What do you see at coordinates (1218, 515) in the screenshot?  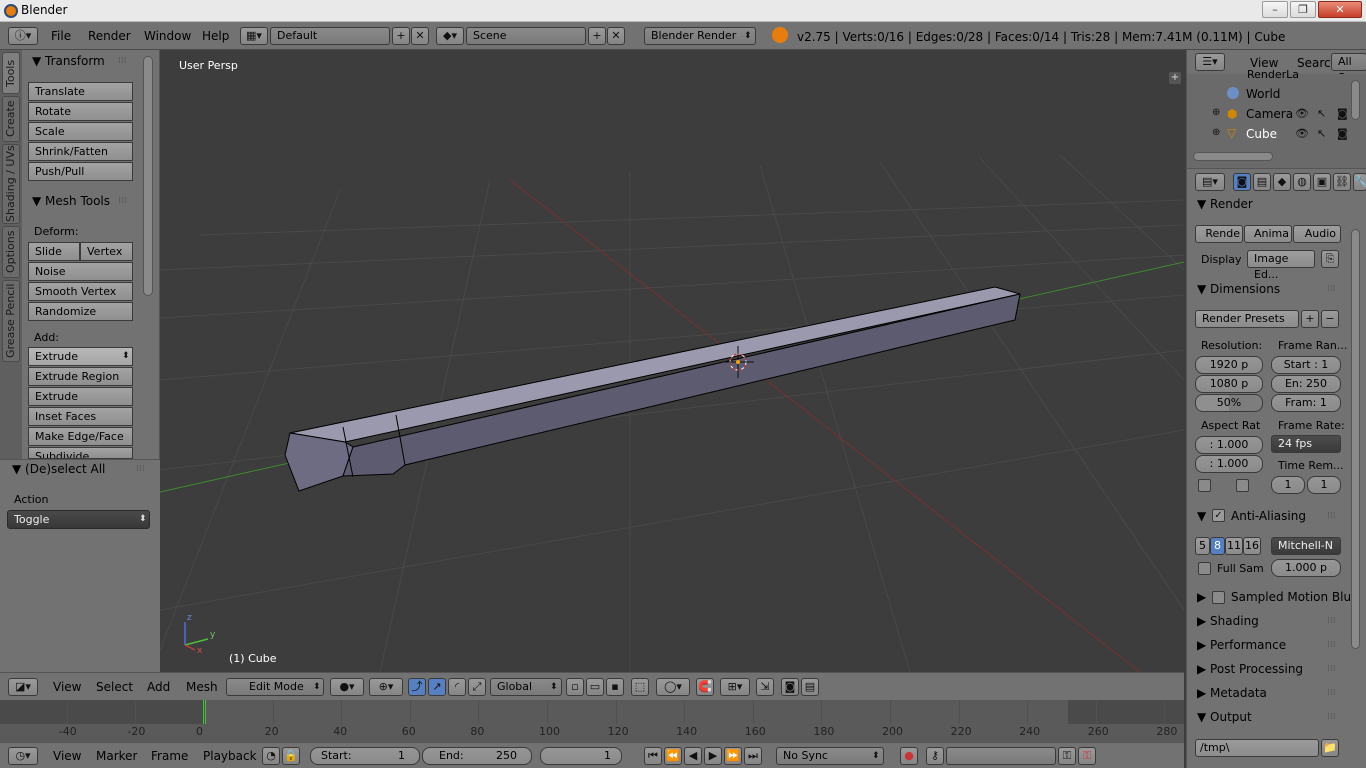 I see `anti-aliasing-checkbox: ✓` at bounding box center [1218, 515].